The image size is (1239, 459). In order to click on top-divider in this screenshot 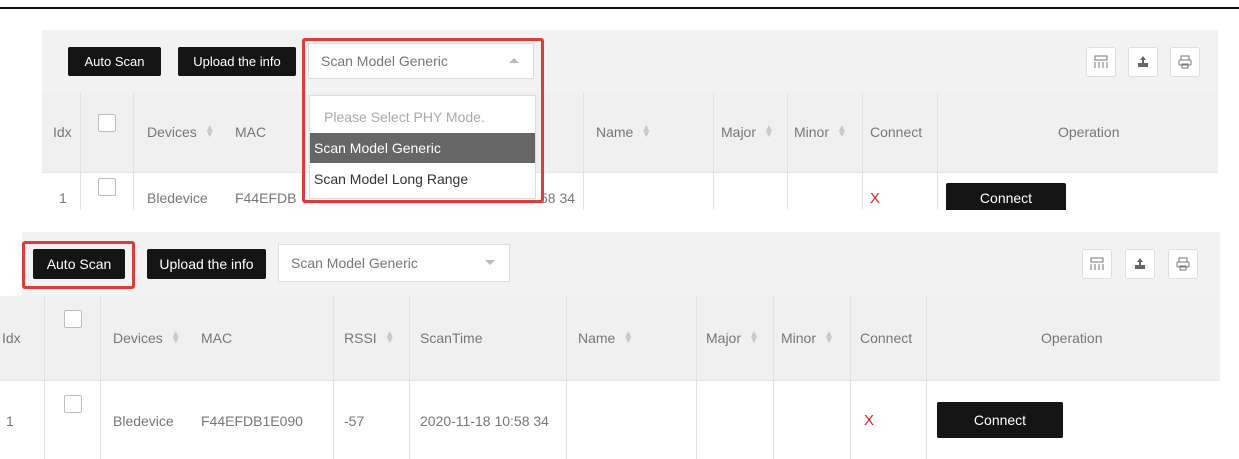, I will do `click(619, 8)`.